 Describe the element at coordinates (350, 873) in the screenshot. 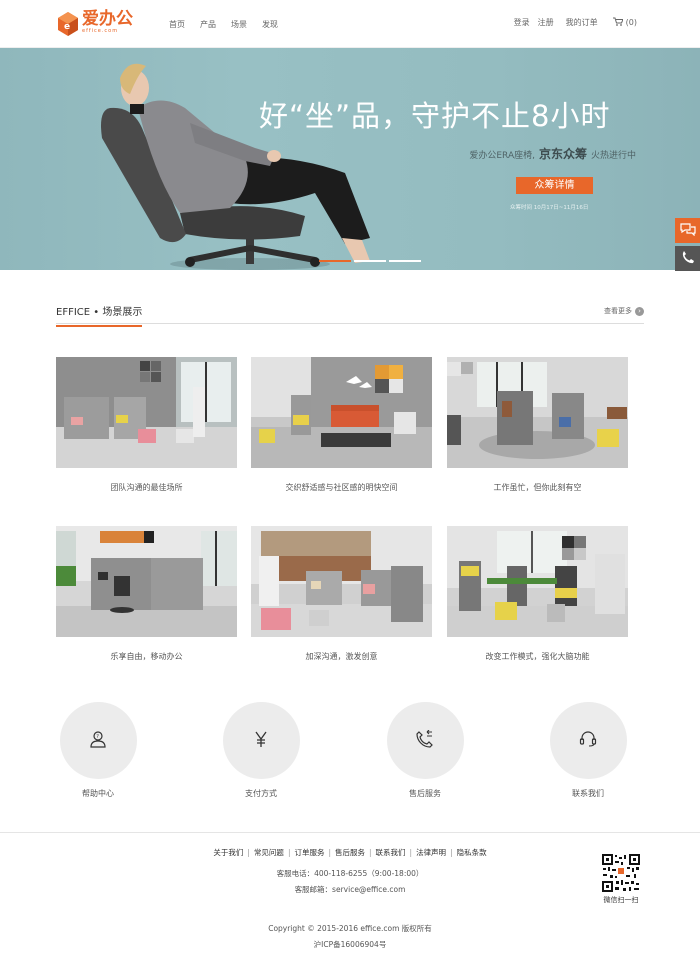

I see `footer-phone: 客服电话：400-118-6255（9:00-18:00）` at that location.